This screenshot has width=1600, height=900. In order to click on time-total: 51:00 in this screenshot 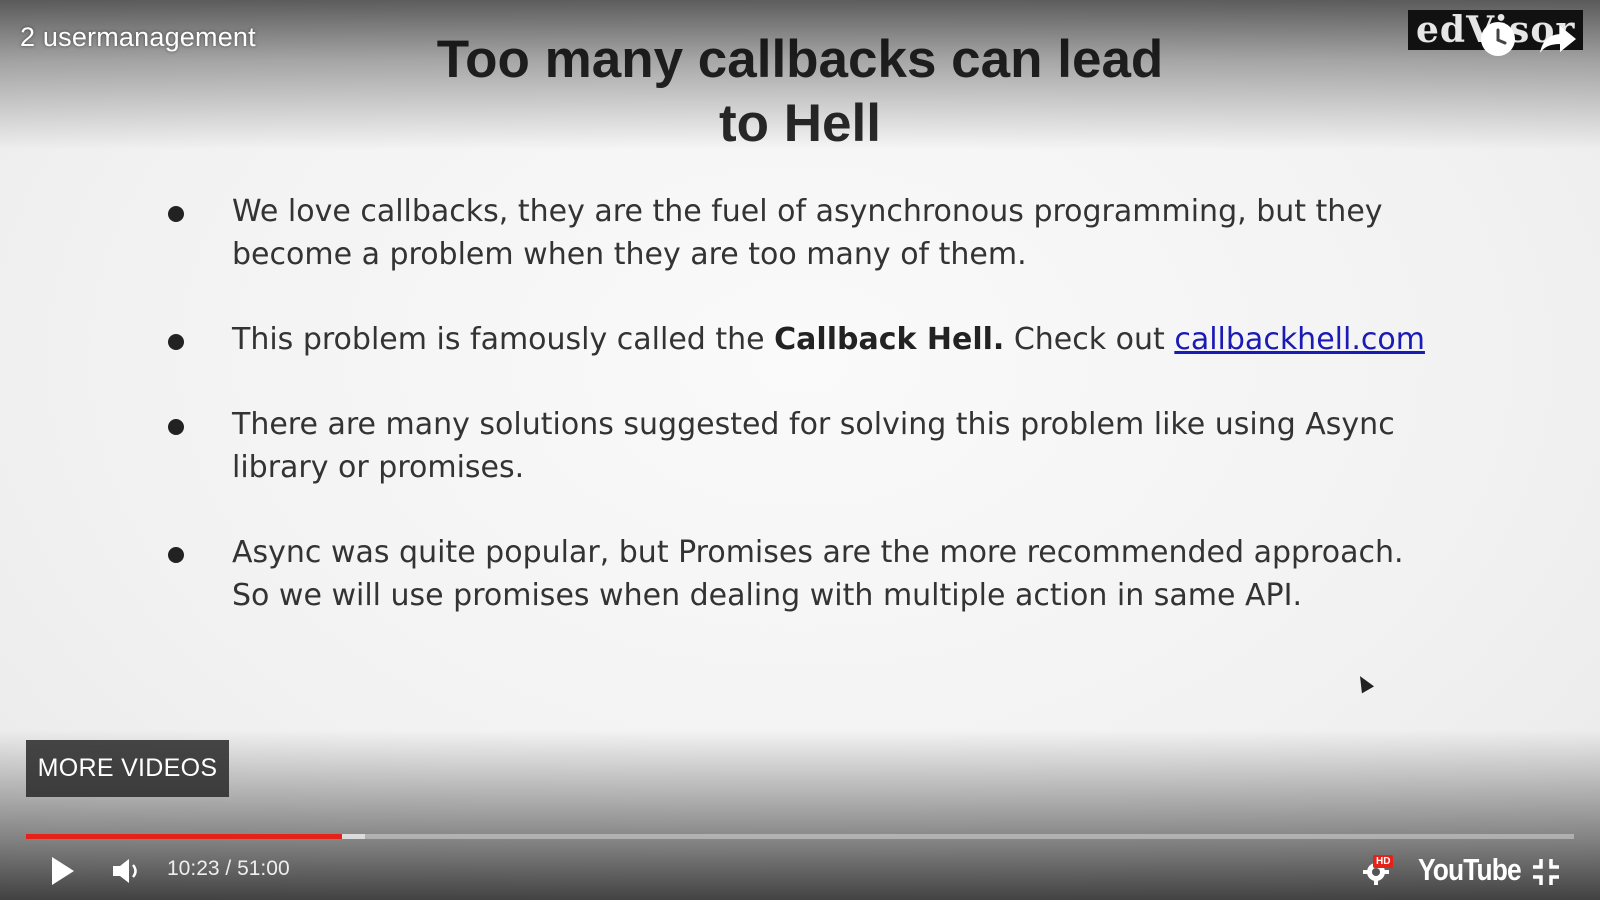, I will do `click(263, 868)`.